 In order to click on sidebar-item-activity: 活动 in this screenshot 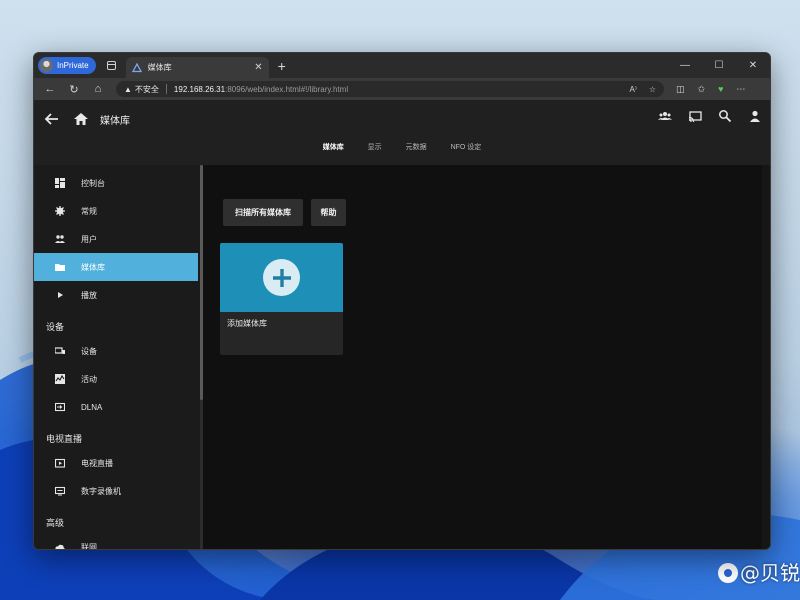, I will do `click(116, 379)`.